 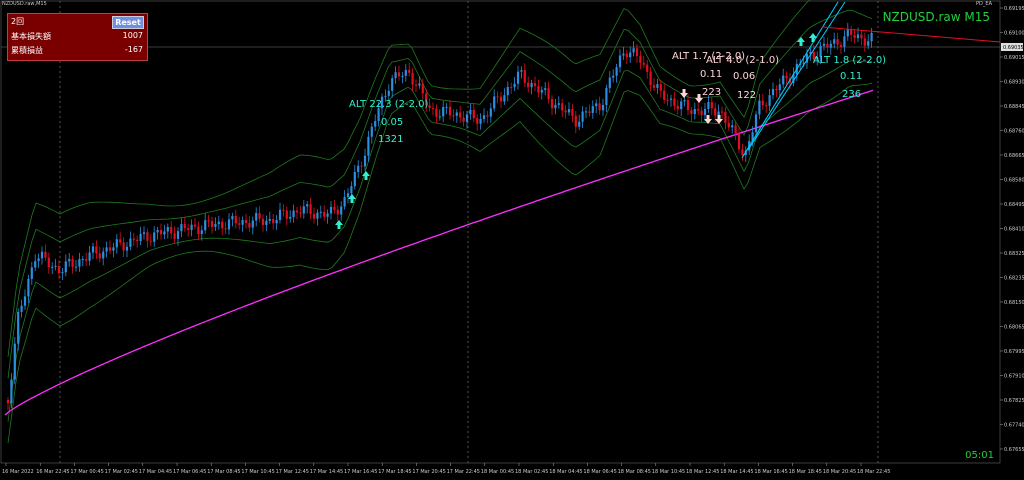 I want to click on time-tick-label: 17 Mar 10:45, so click(x=257, y=472).